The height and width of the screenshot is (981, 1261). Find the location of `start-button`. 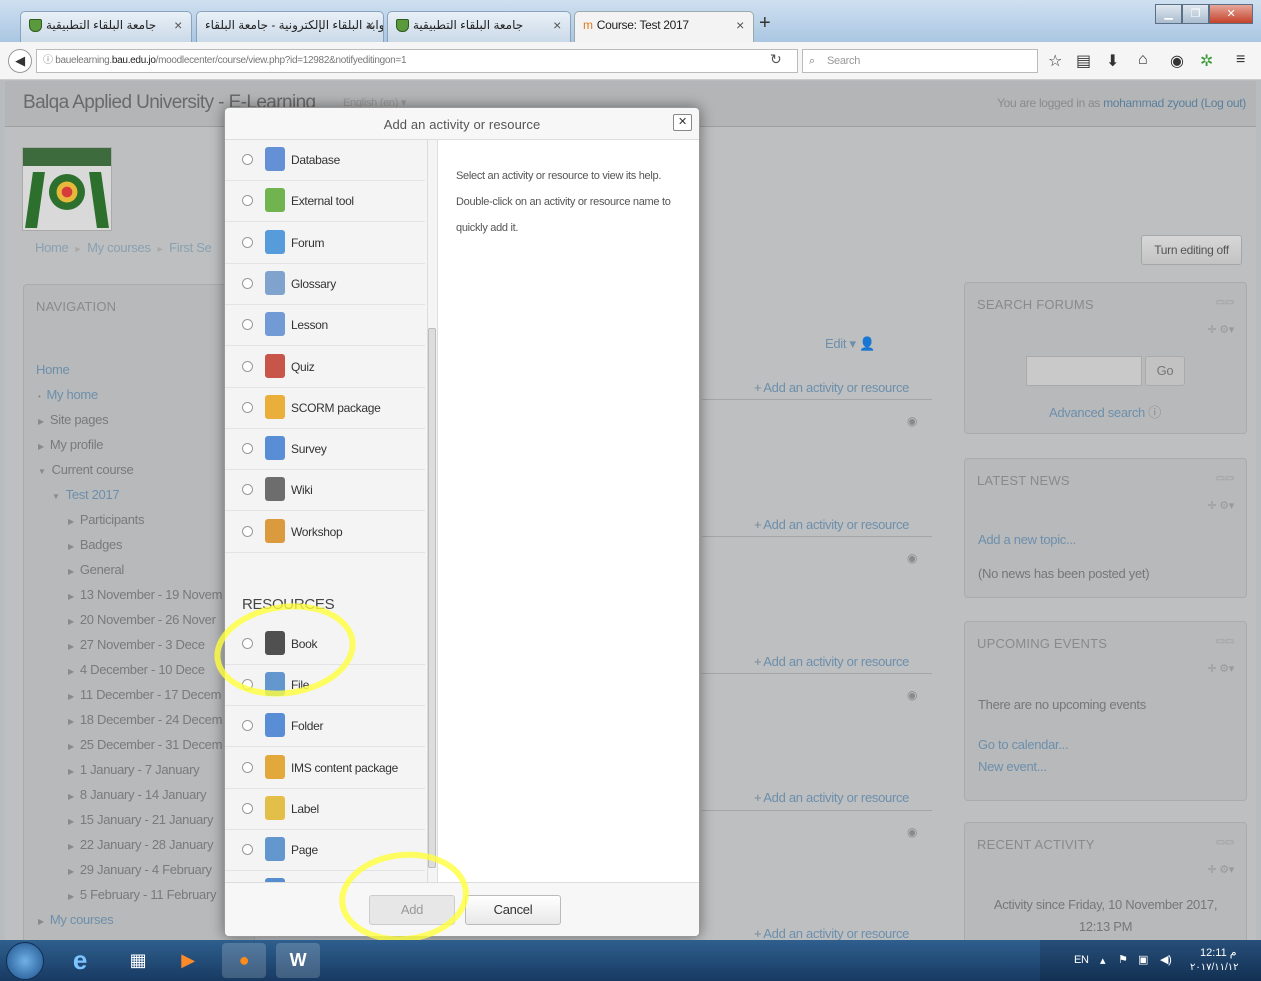

start-button is located at coordinates (25, 961).